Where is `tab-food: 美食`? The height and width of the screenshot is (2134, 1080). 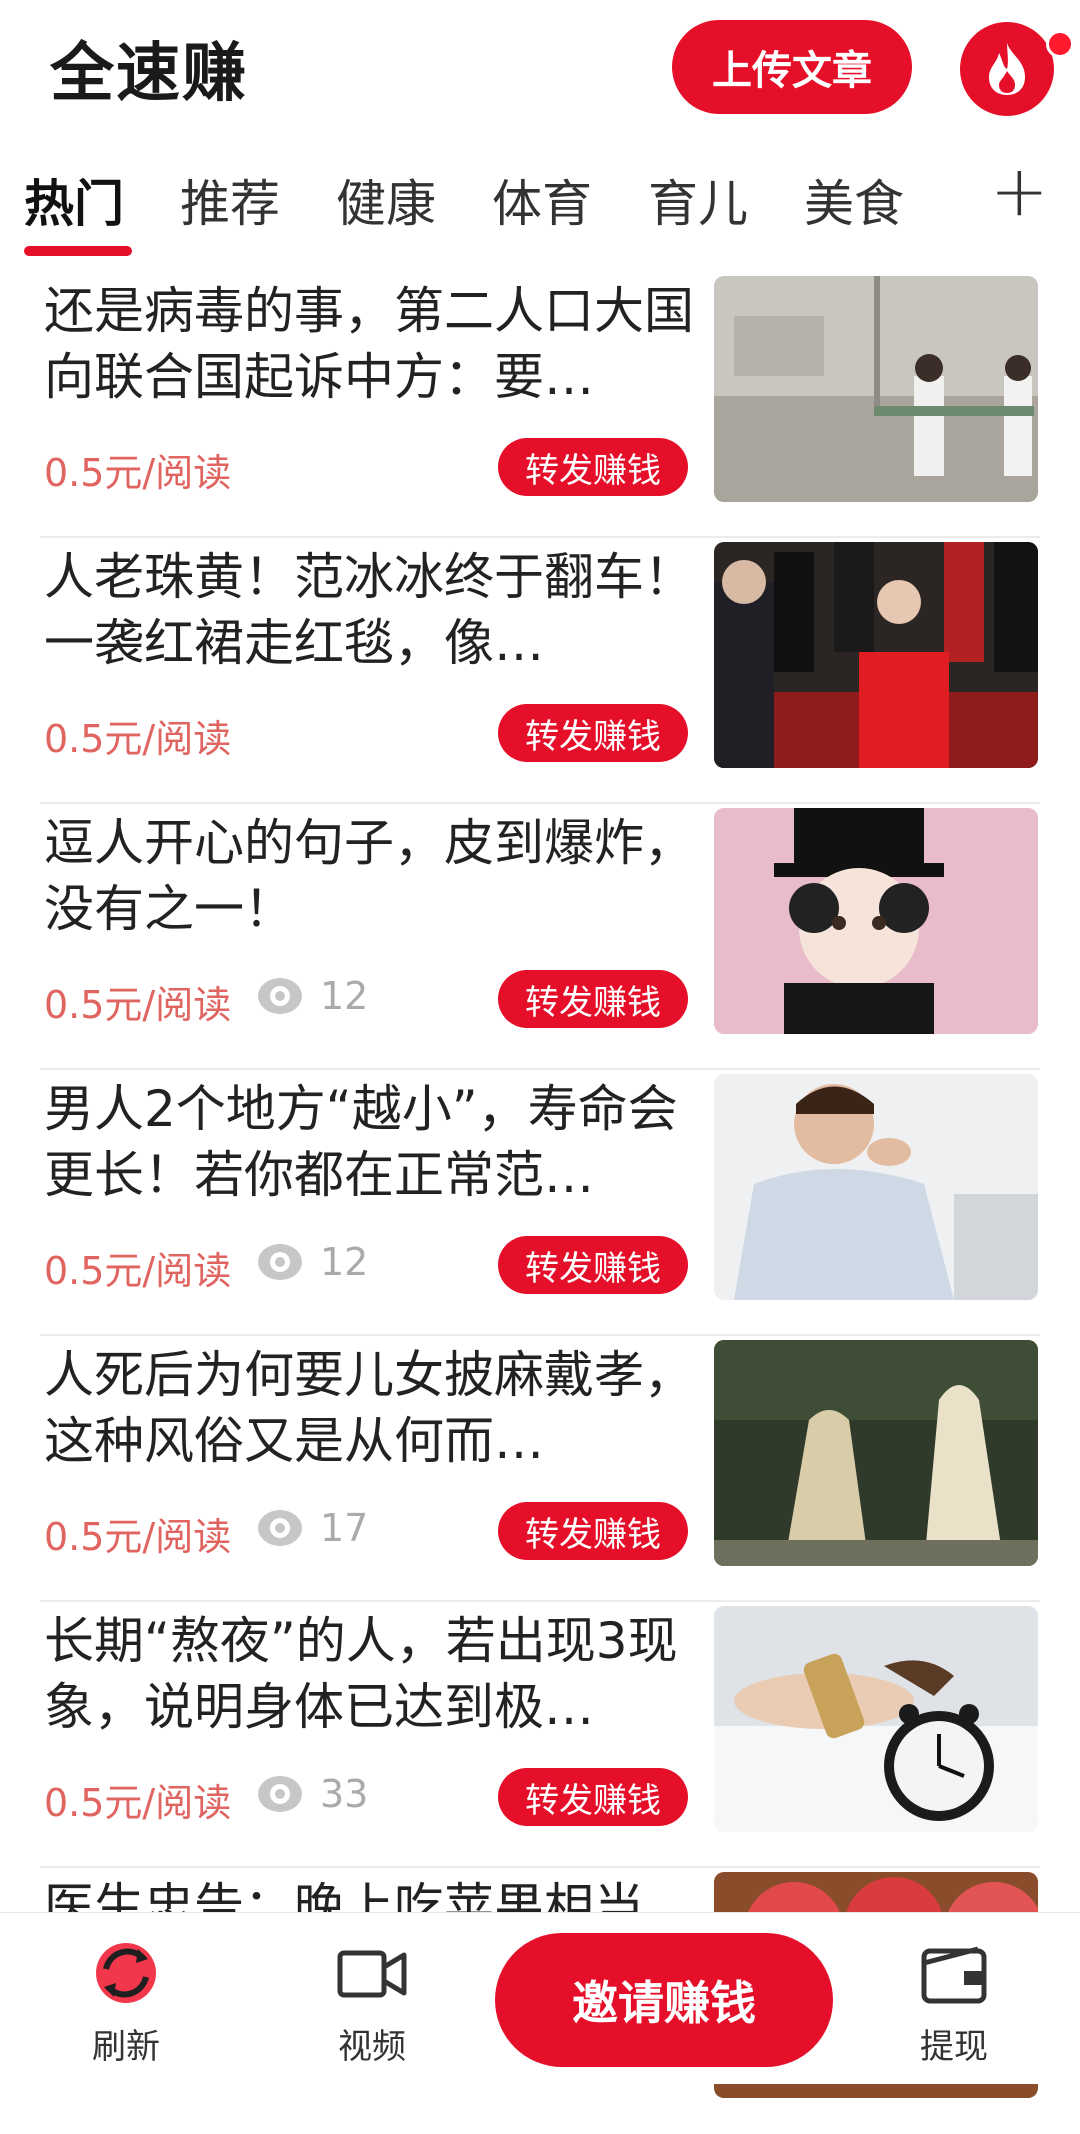 tab-food: 美食 is located at coordinates (854, 200).